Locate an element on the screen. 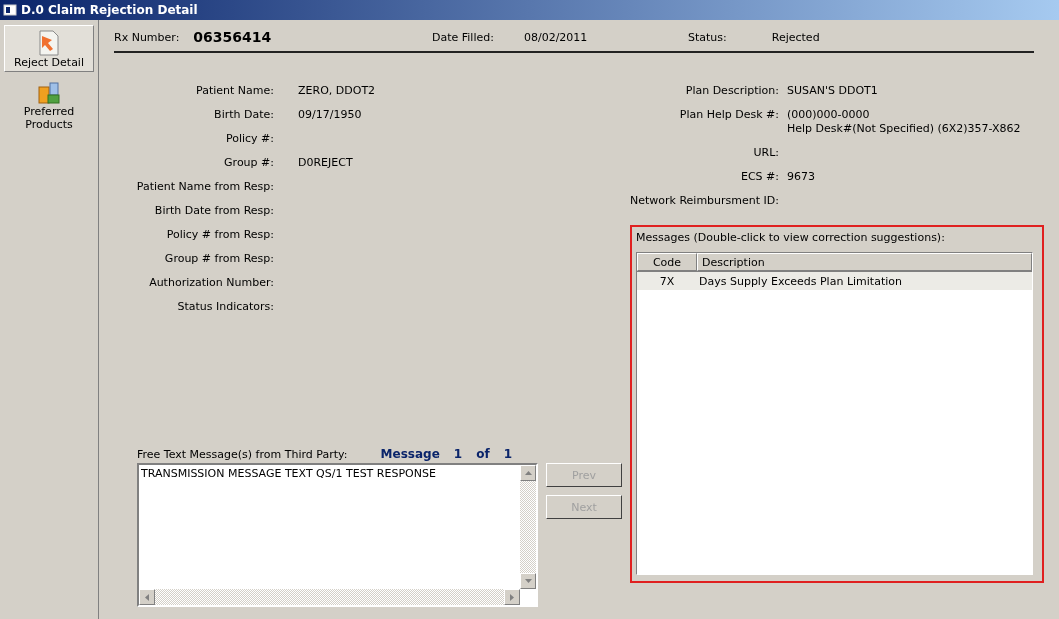  field-label: Plan Help Desk #: is located at coordinates (728, 115).